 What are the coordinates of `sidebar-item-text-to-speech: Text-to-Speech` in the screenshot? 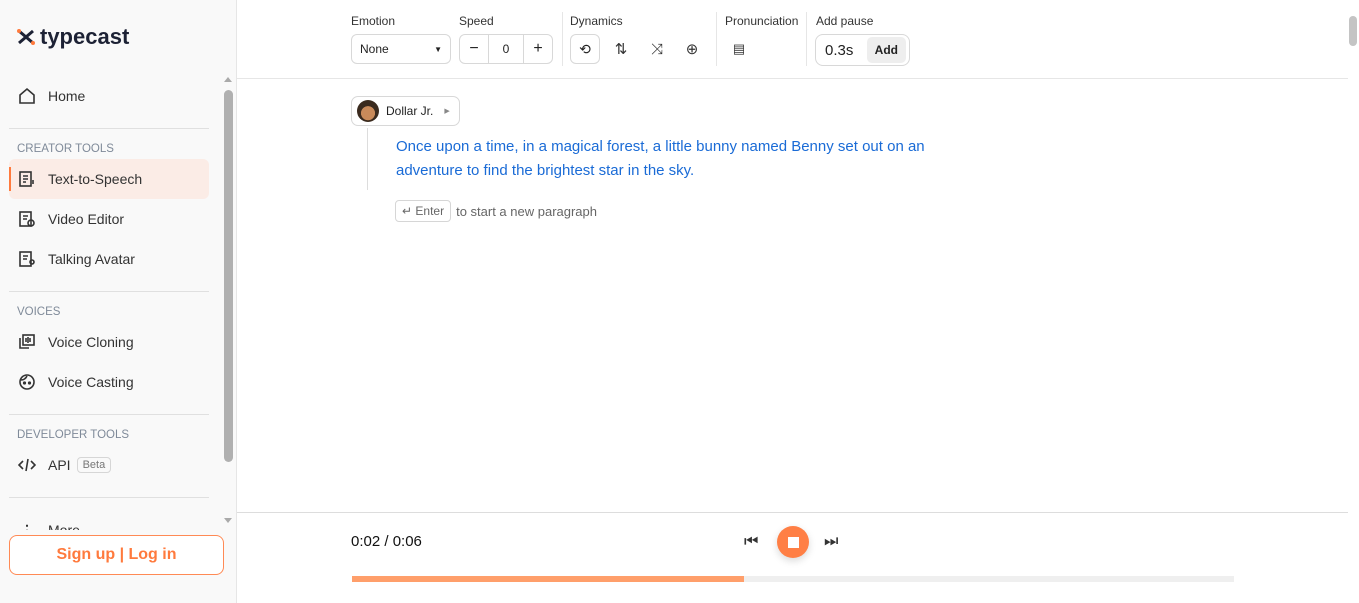 It's located at (109, 179).